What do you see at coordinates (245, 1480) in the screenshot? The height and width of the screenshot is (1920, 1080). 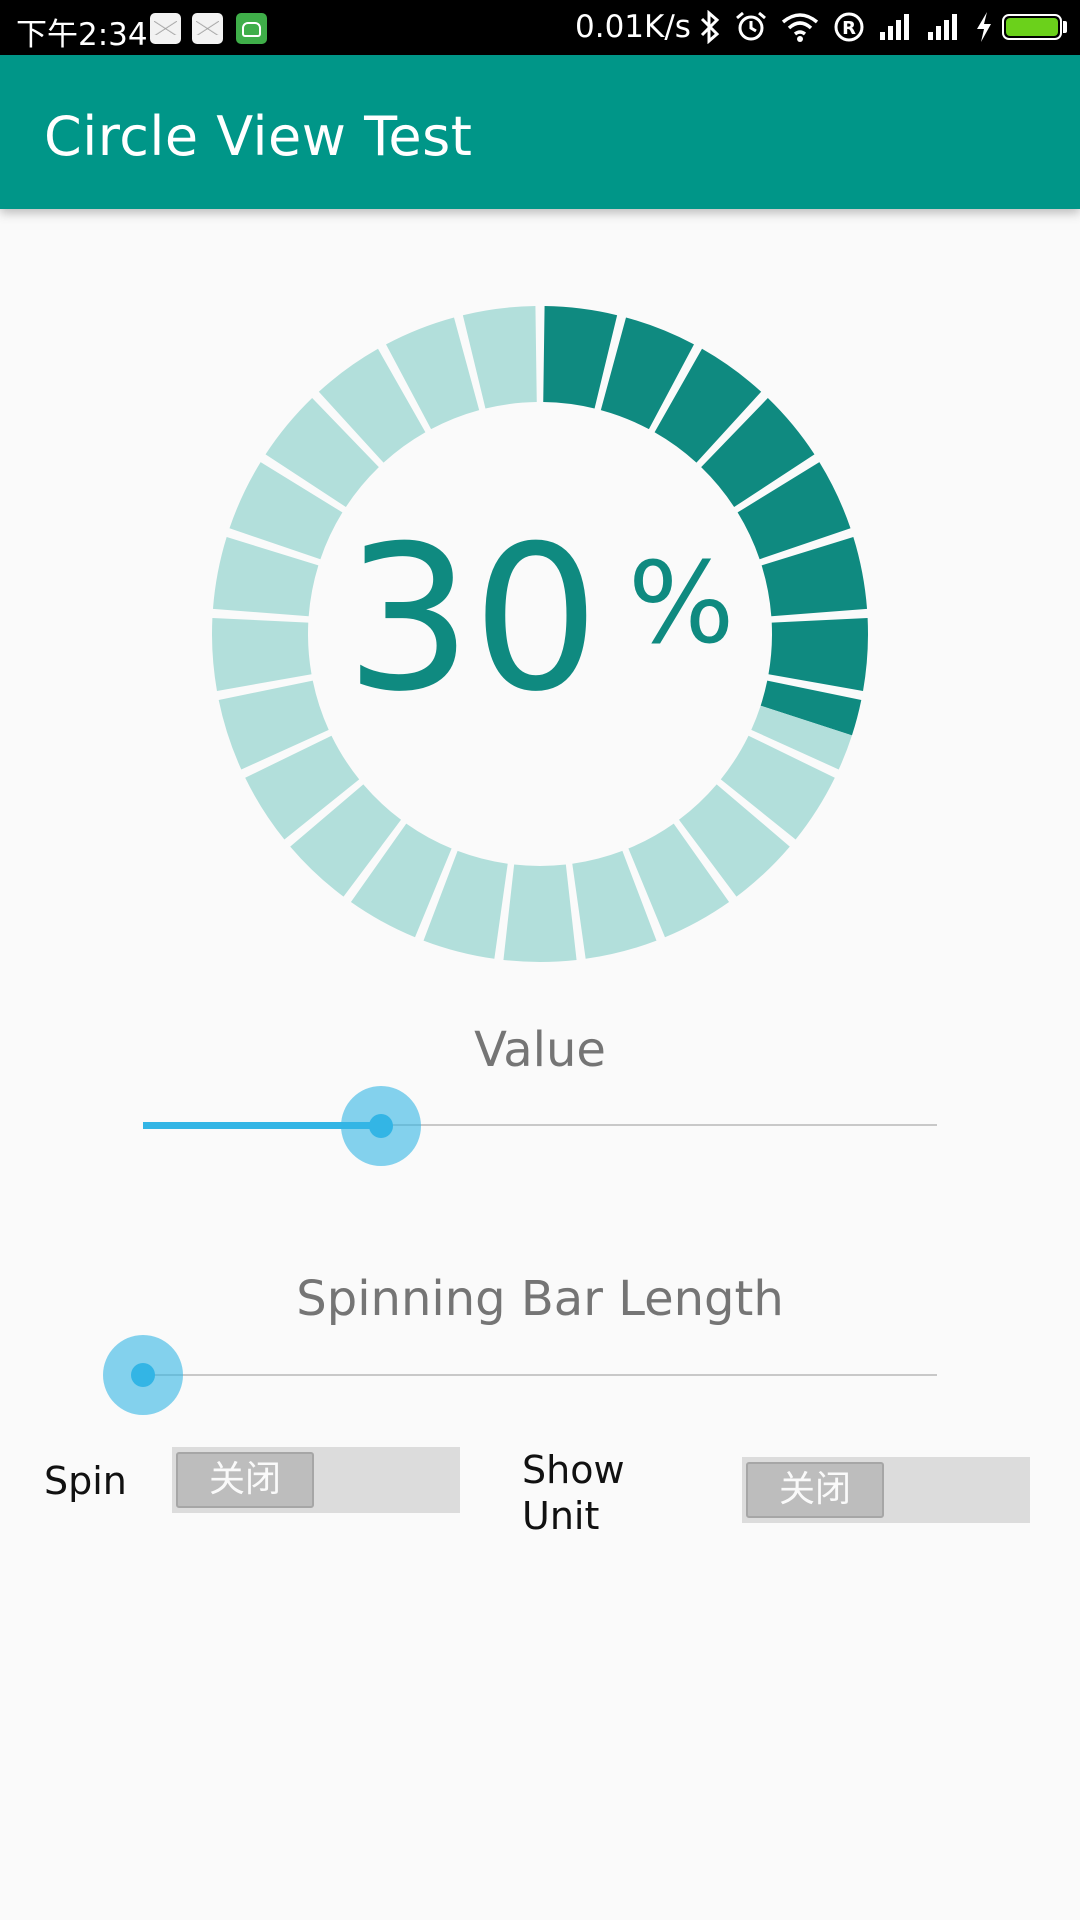 I see `spin-switch-knob: 关闭` at bounding box center [245, 1480].